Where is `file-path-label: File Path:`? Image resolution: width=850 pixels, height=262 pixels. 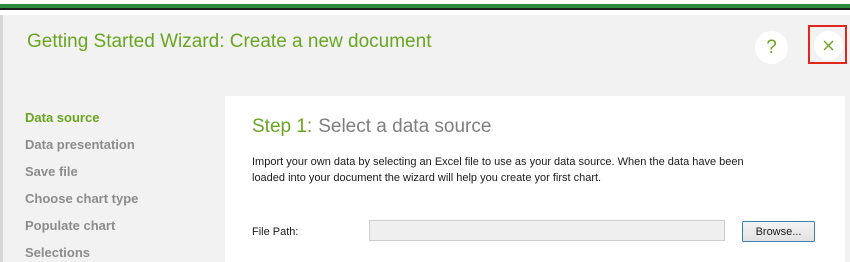 file-path-label: File Path: is located at coordinates (275, 232).